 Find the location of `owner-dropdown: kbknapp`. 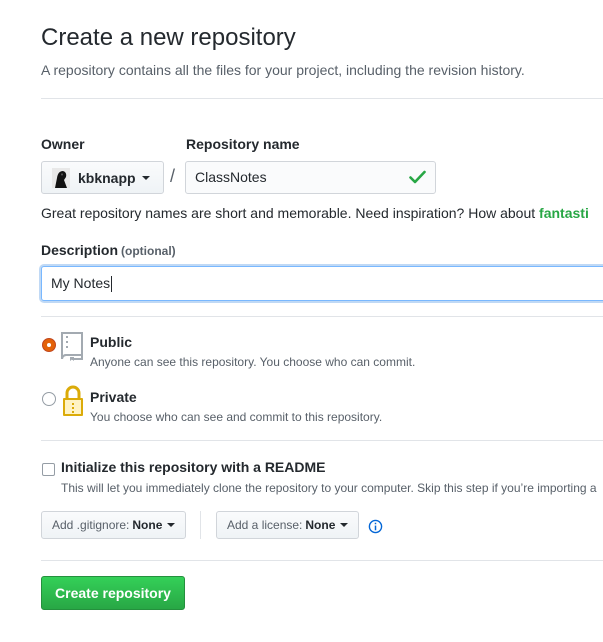

owner-dropdown: kbknapp is located at coordinates (102, 177).